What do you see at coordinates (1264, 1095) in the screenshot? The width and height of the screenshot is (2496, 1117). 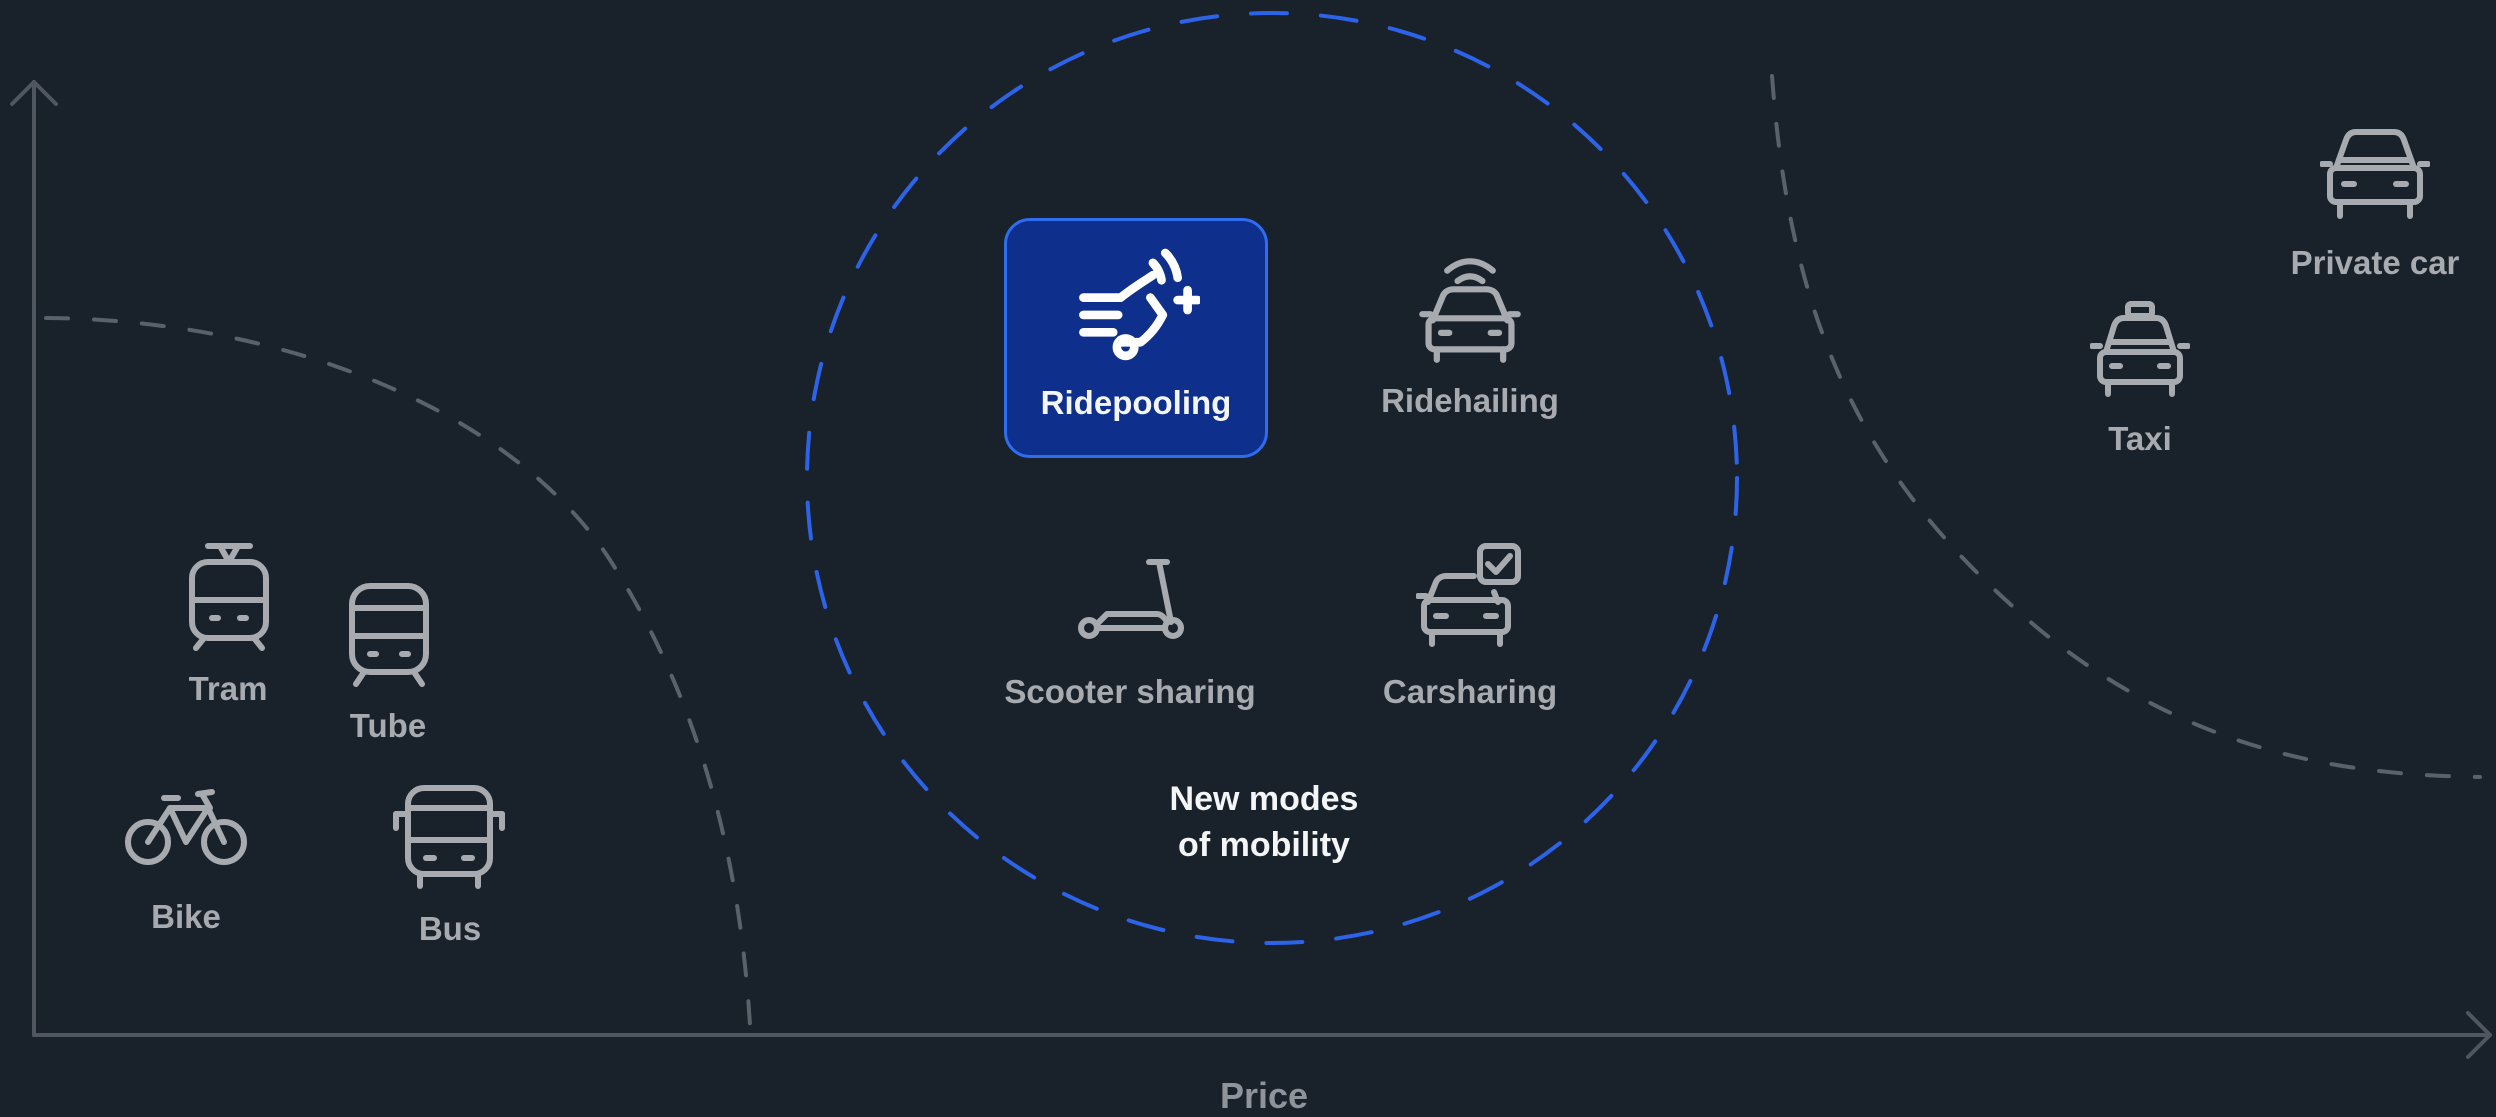 I see `x-axis-label: Price` at bounding box center [1264, 1095].